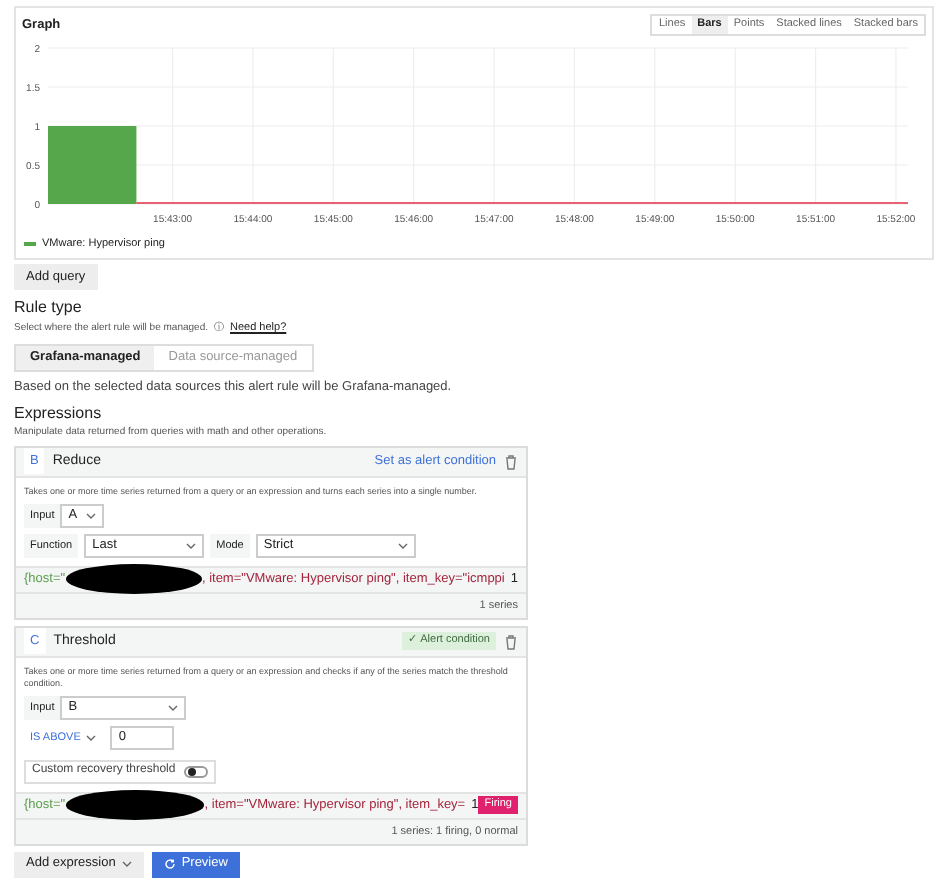 This screenshot has width=948, height=880. Describe the element at coordinates (169, 864) in the screenshot. I see `refresh-icon` at that location.